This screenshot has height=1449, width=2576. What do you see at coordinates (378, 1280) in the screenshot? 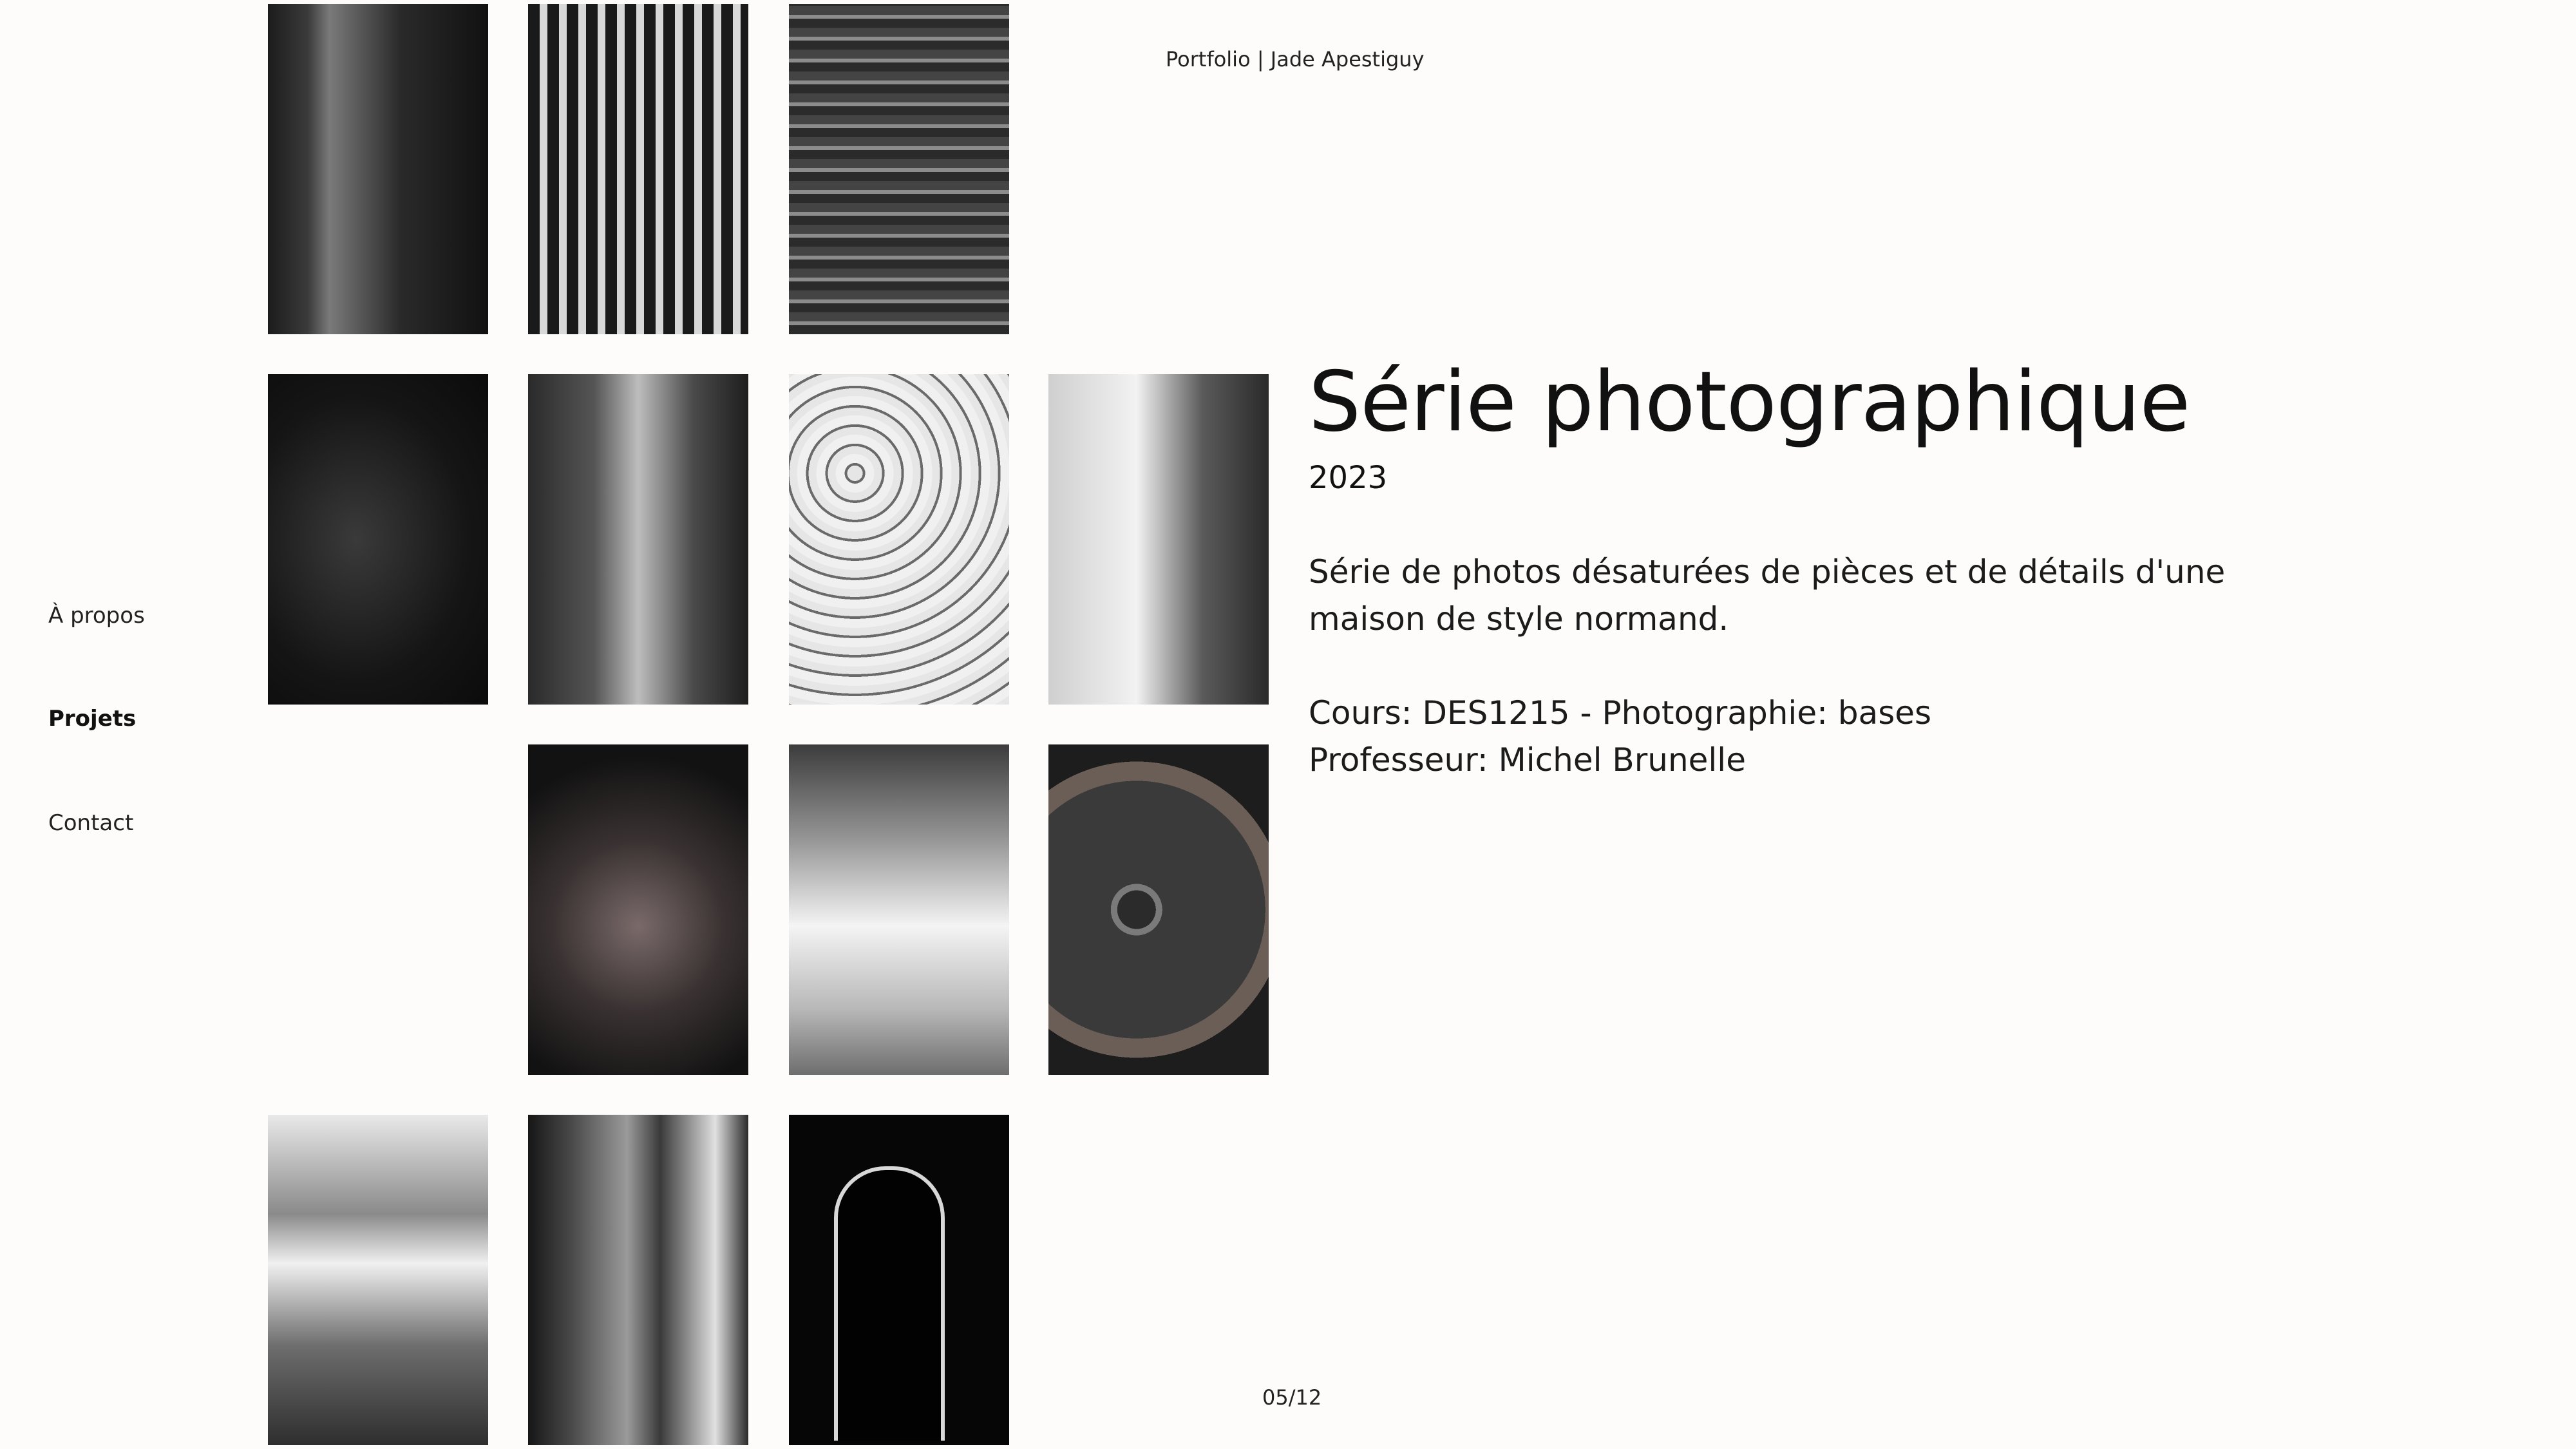
I see `photo-bedroom-window` at bounding box center [378, 1280].